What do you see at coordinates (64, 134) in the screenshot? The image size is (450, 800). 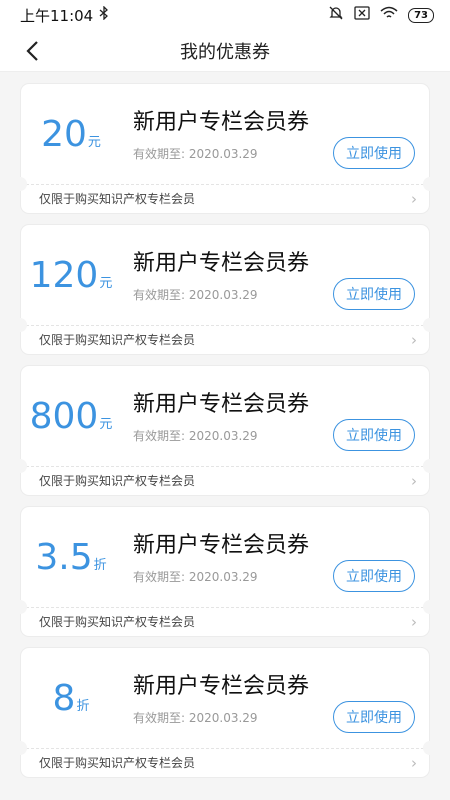 I see `coupon-amount-value: 20` at bounding box center [64, 134].